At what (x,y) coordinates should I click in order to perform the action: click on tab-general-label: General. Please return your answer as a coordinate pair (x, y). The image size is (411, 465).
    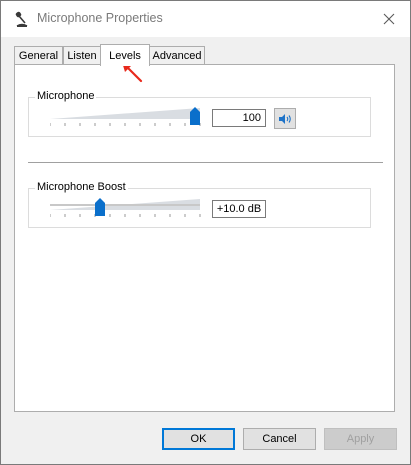
    Looking at the image, I should click on (38, 56).